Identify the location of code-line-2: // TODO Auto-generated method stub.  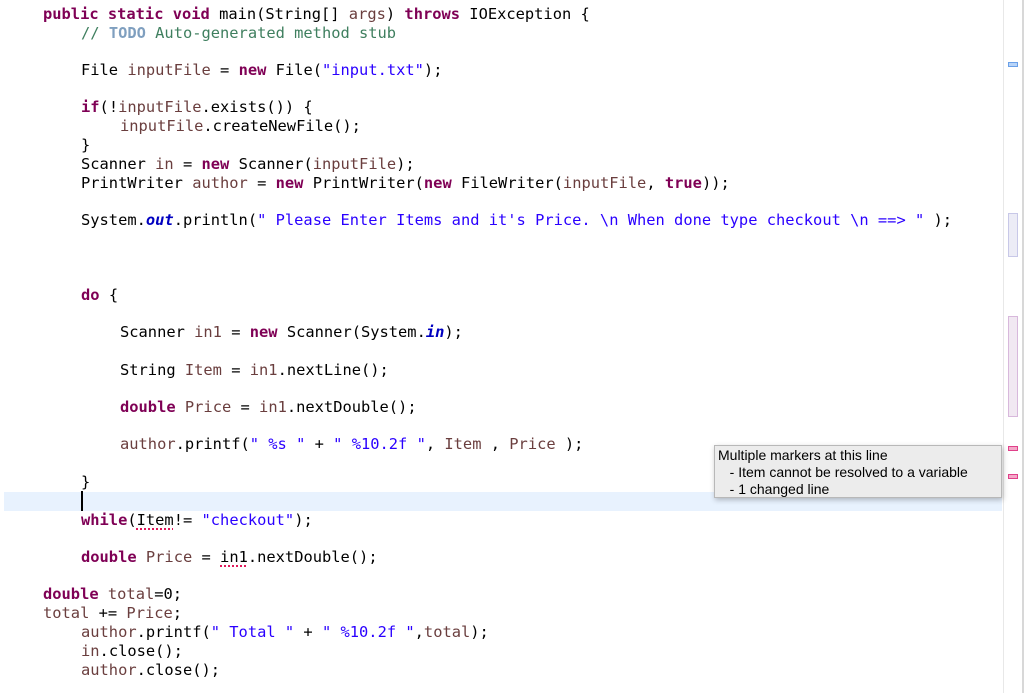
(238, 33).